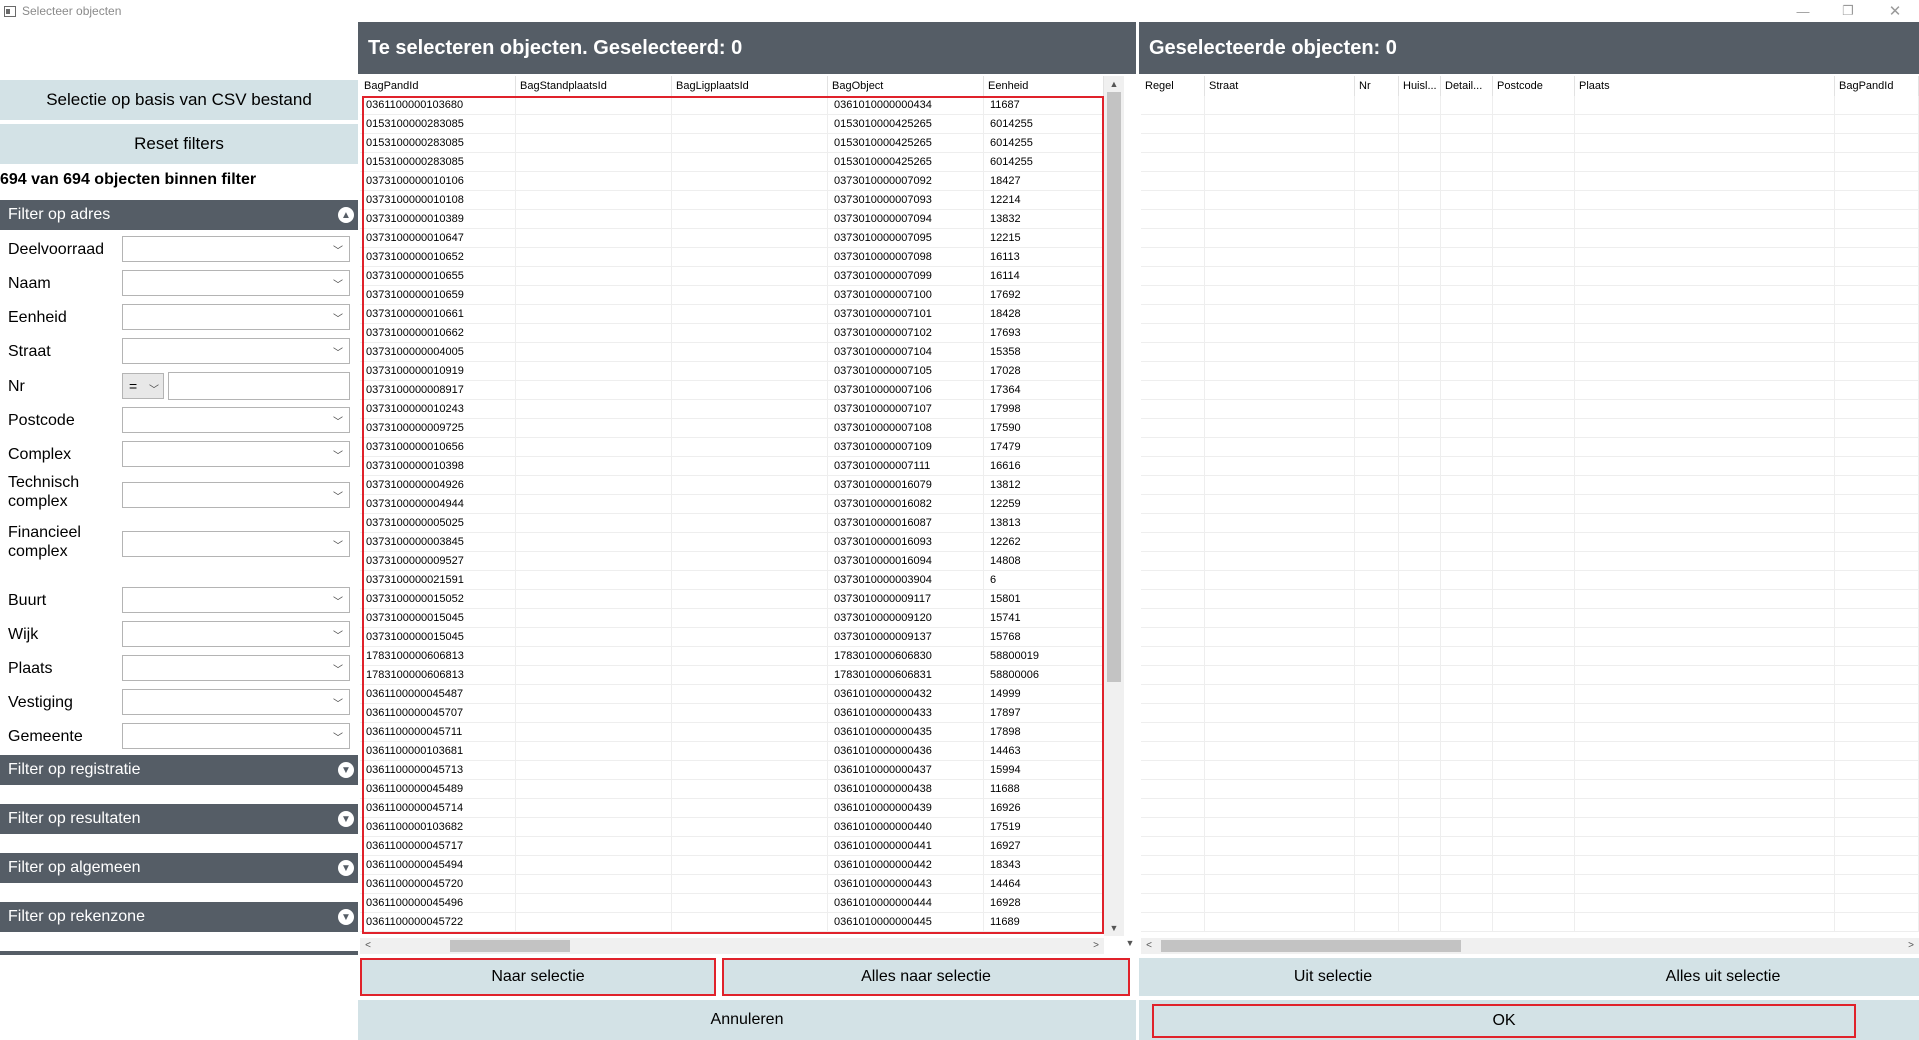 Image resolution: width=1919 pixels, height=1040 pixels. I want to click on ok-button: OK, so click(1504, 1021).